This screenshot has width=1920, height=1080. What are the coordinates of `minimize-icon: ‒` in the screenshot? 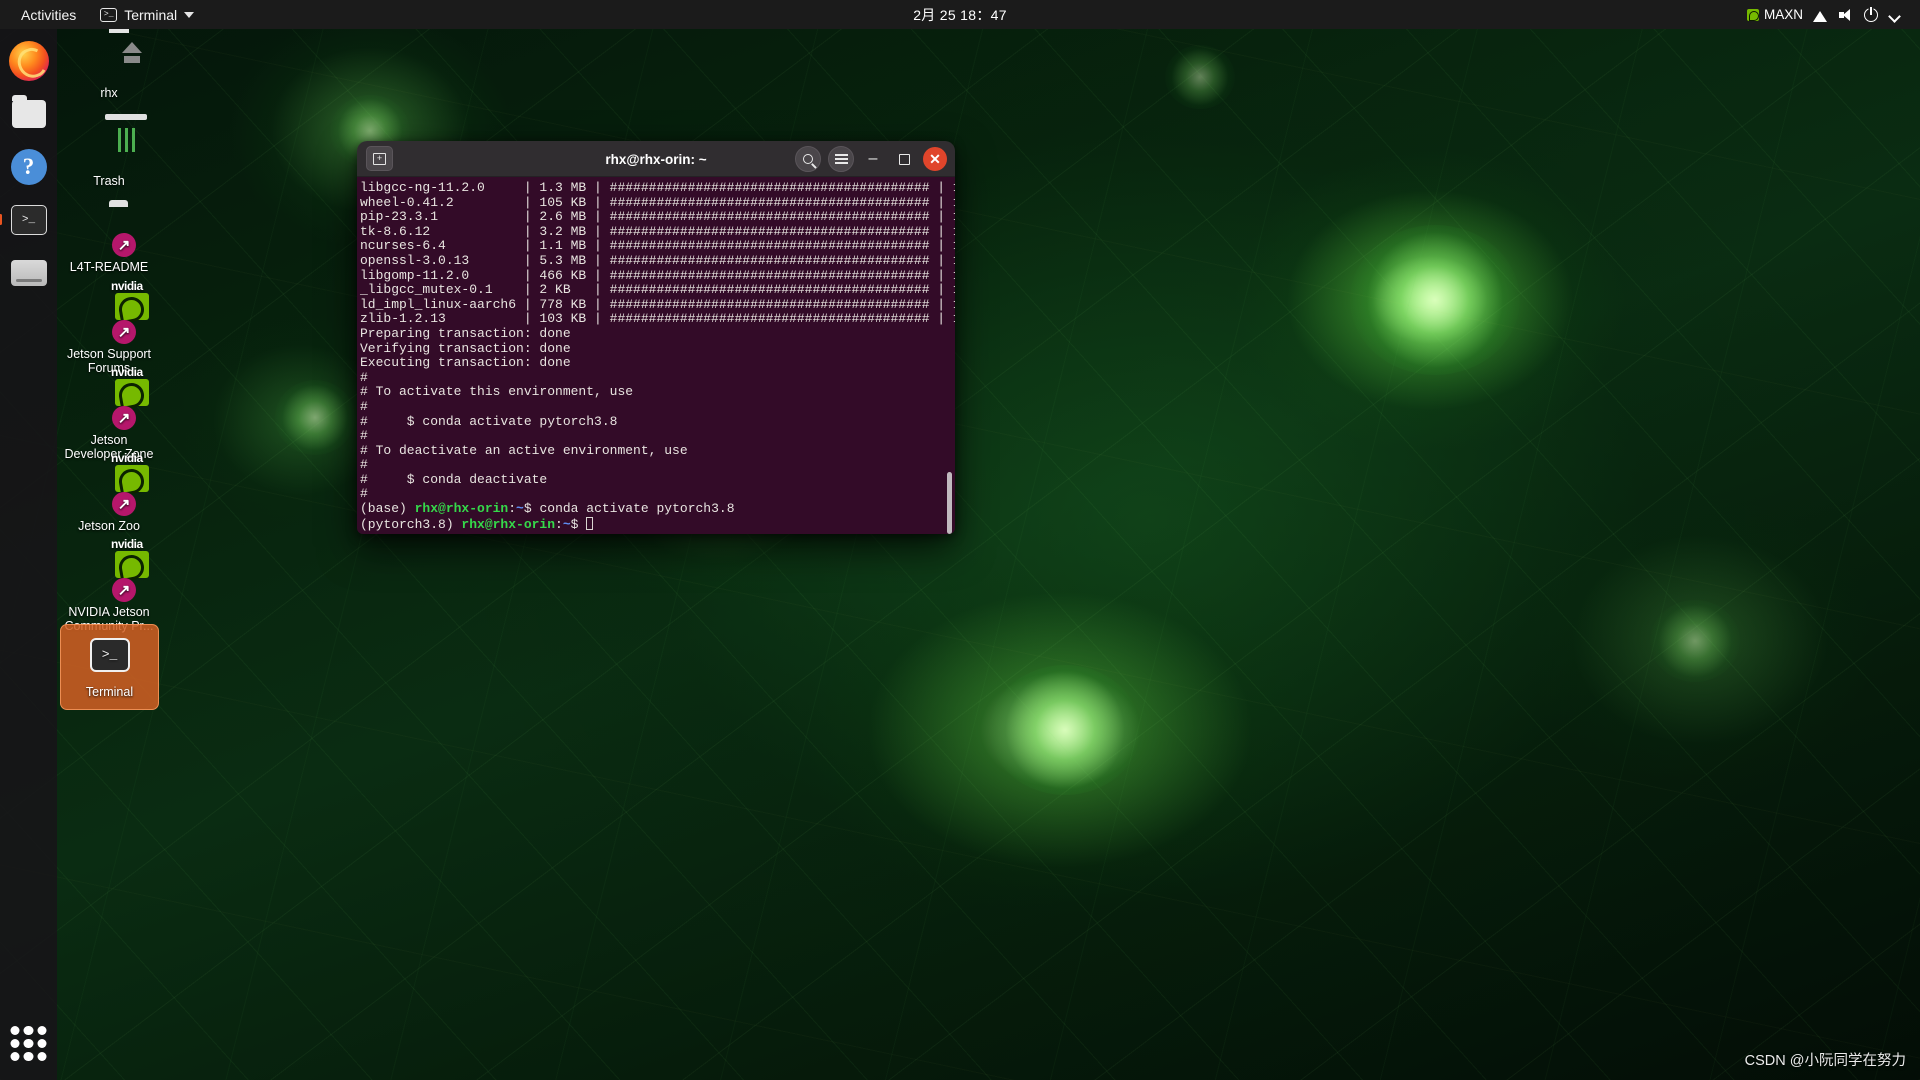 It's located at (873, 158).